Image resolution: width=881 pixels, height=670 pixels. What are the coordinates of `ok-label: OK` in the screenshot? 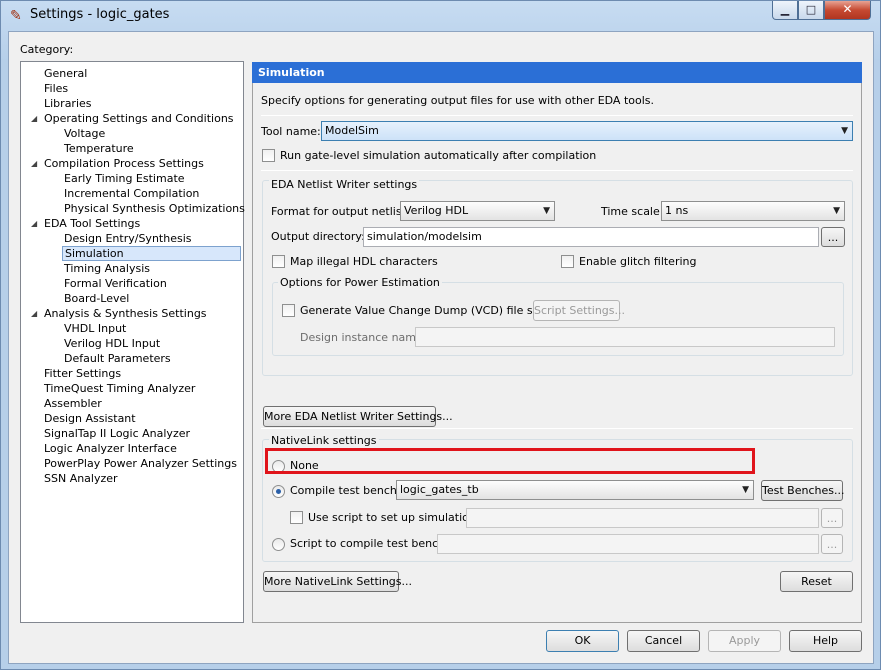 It's located at (582, 640).